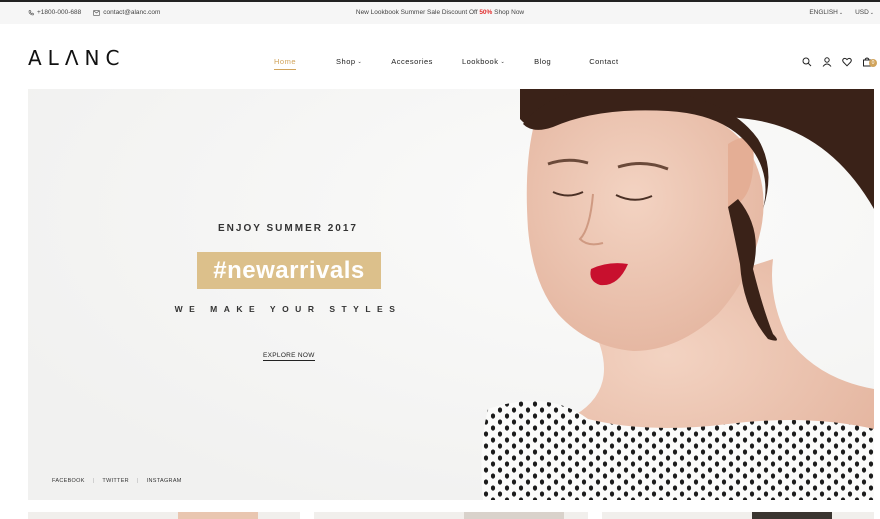 The image size is (880, 519). Describe the element at coordinates (288, 309) in the screenshot. I see `hero-subtitle: WE MAKE YOUR STYLES` at that location.